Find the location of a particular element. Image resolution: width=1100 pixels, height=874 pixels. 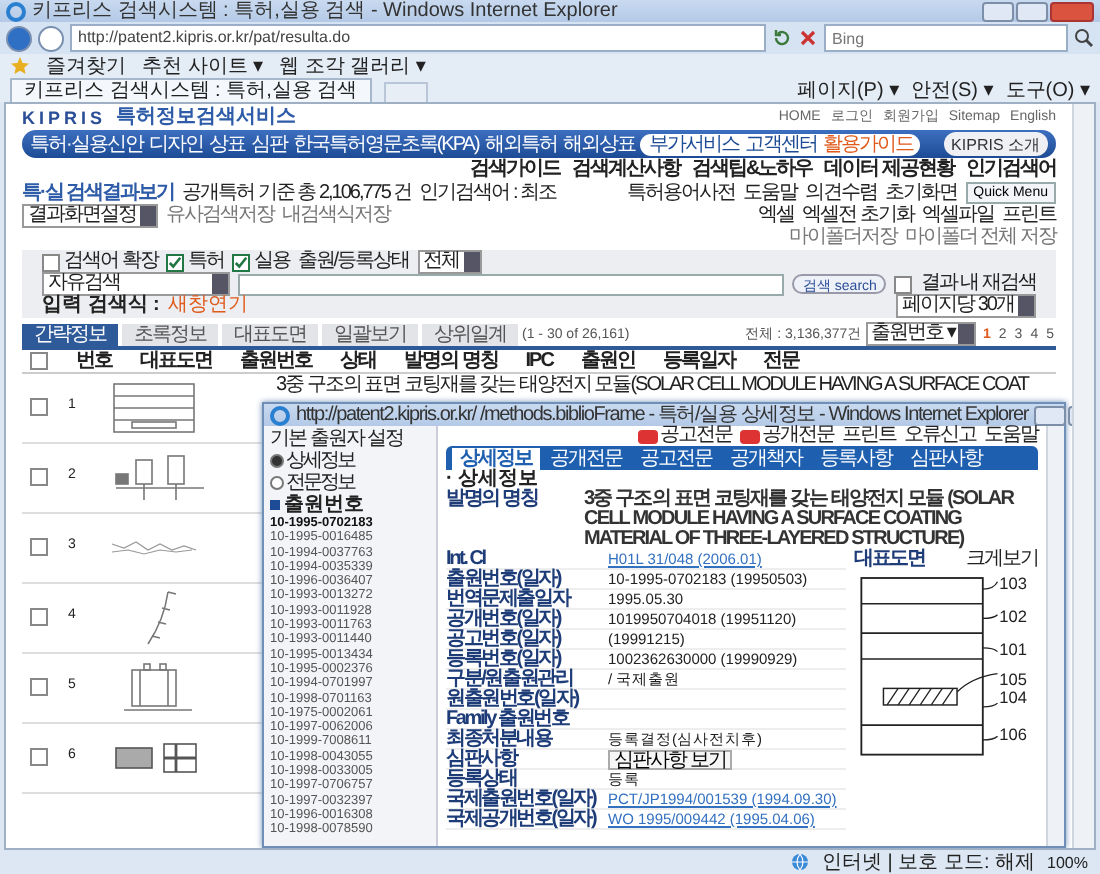

save-link: 내검색식저장 is located at coordinates (336, 215).